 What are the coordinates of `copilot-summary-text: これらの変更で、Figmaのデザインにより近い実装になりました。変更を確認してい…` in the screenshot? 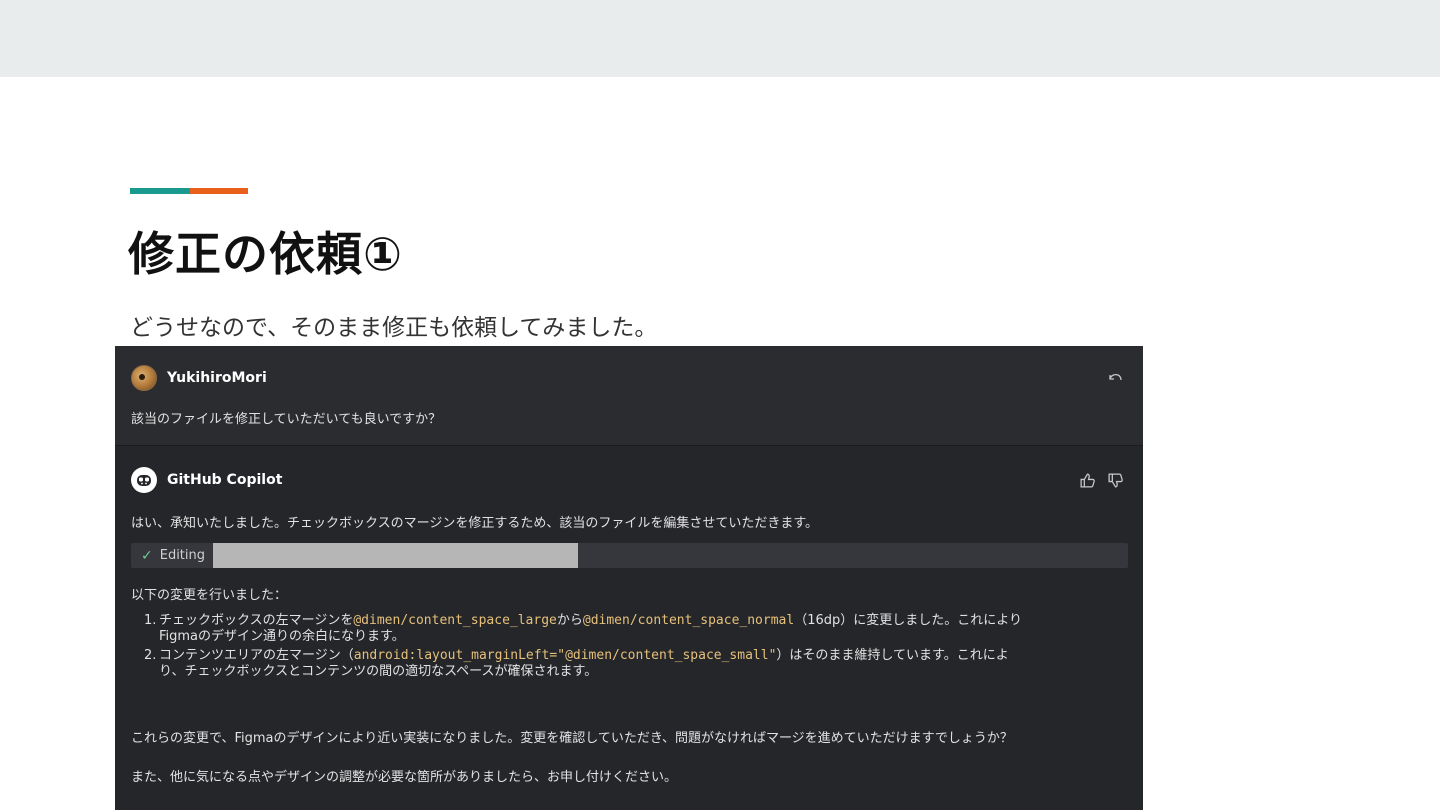 It's located at (572, 738).